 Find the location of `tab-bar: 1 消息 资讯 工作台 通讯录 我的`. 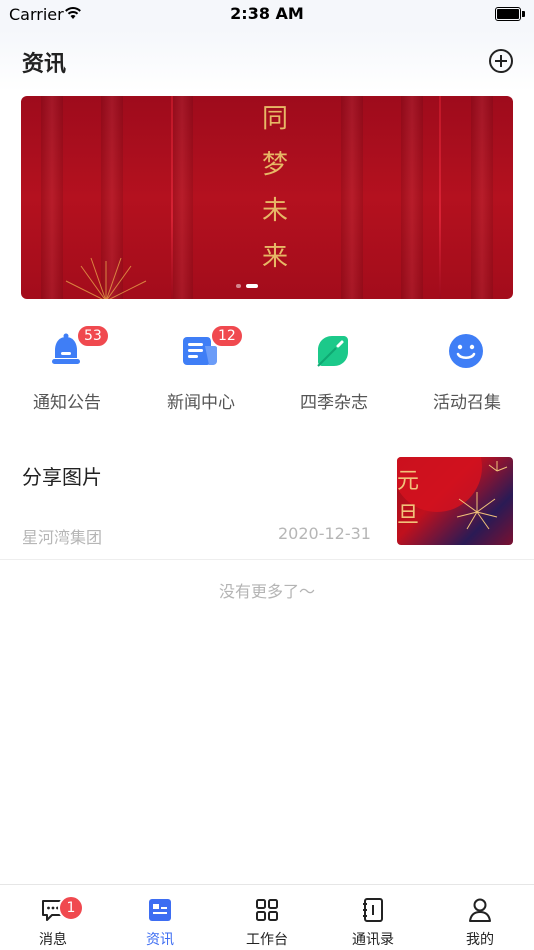

tab-bar: 1 消息 资讯 工作台 通讯录 我的 is located at coordinates (267, 917).